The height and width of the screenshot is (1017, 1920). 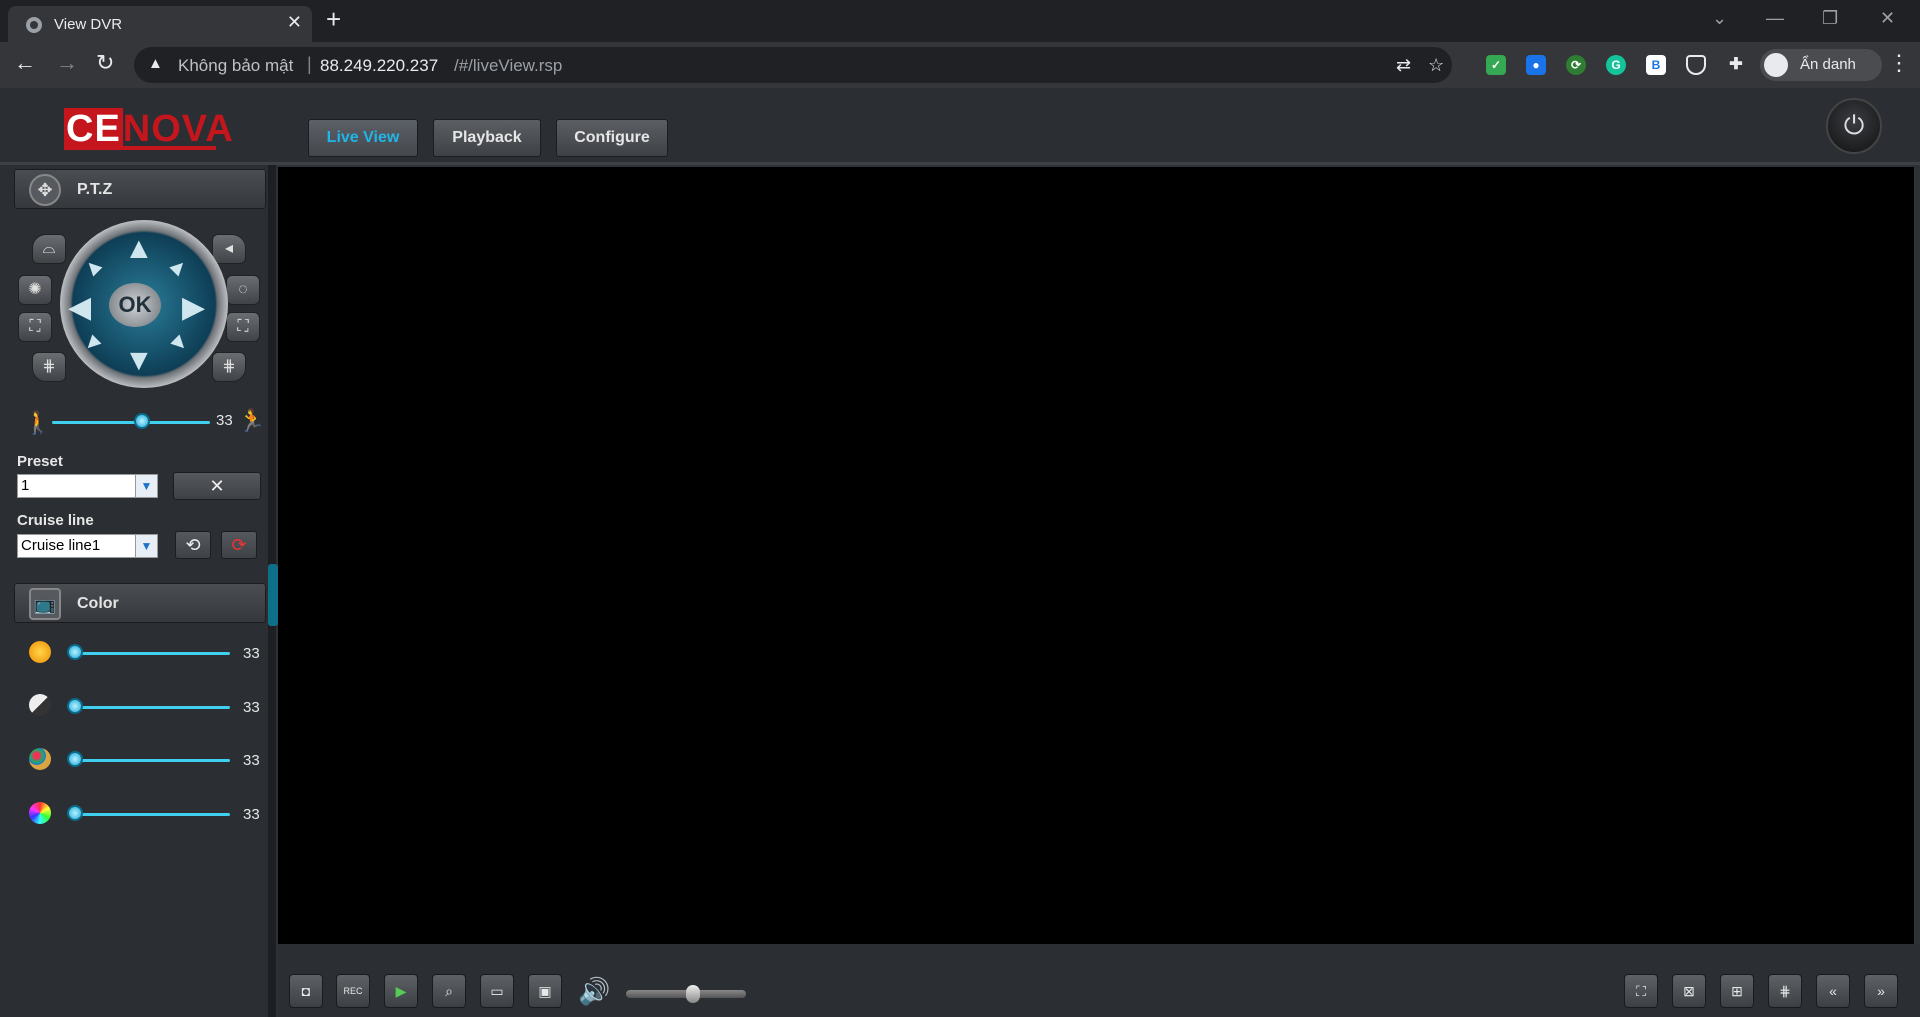 What do you see at coordinates (960, 21) in the screenshot?
I see `browser-tabstrip: View DVR ✕ + ⌄ — ❐ ✕` at bounding box center [960, 21].